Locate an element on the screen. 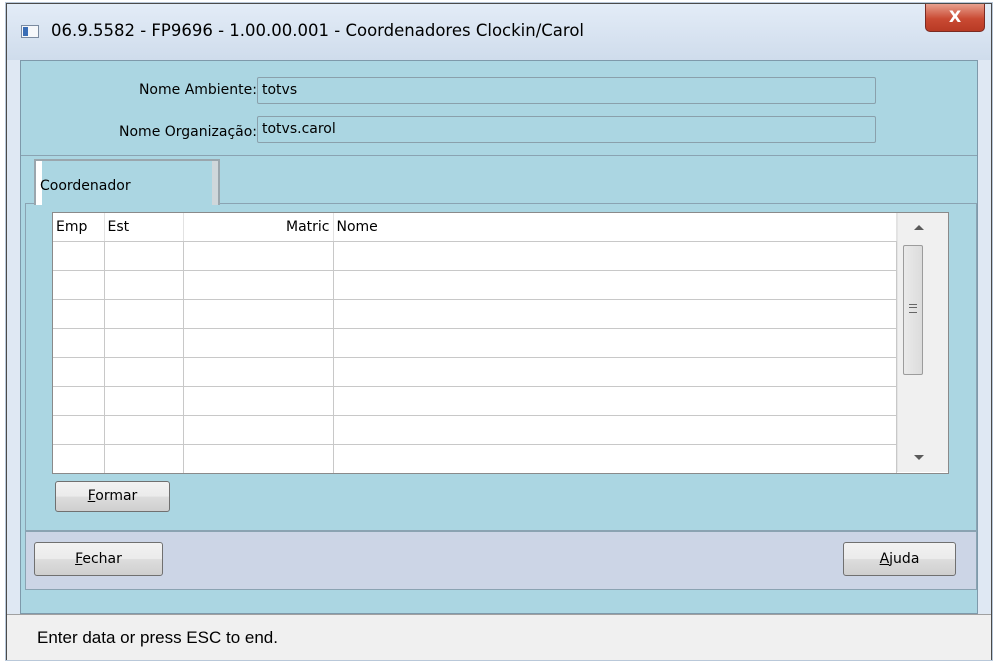 This screenshot has width=998, height=664. tab-coordenador-label: Coordenador is located at coordinates (85, 186).